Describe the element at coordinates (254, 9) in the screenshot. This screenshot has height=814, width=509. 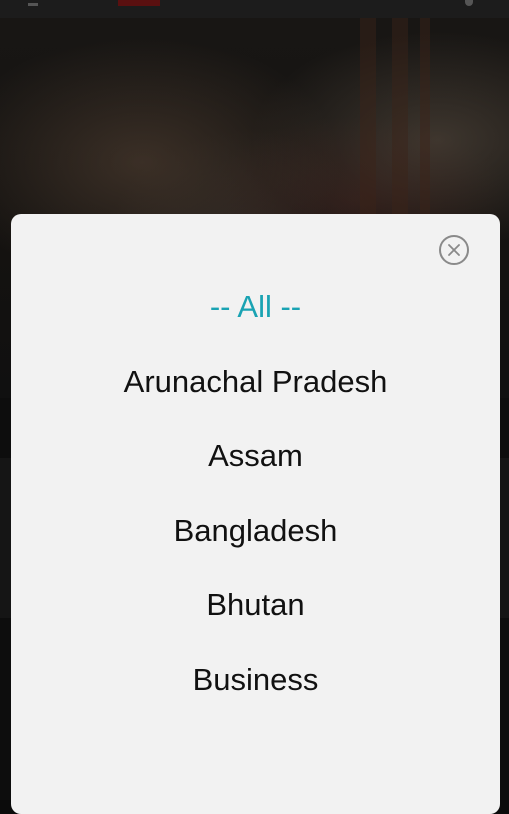
I see `app-top-bar` at that location.